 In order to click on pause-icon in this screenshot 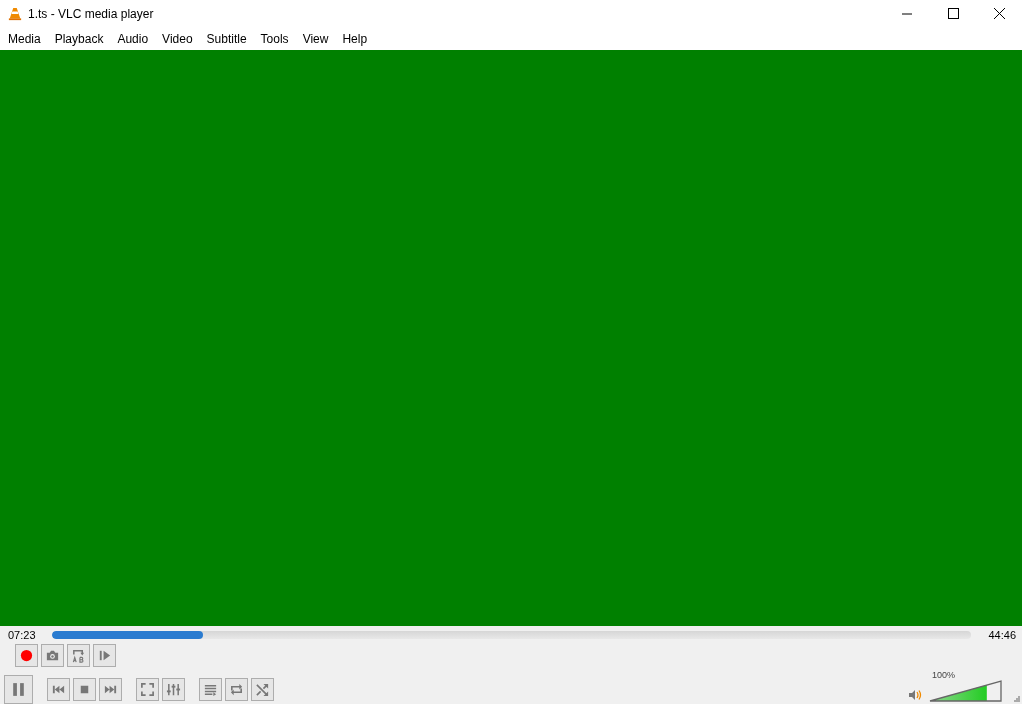, I will do `click(18, 689)`.